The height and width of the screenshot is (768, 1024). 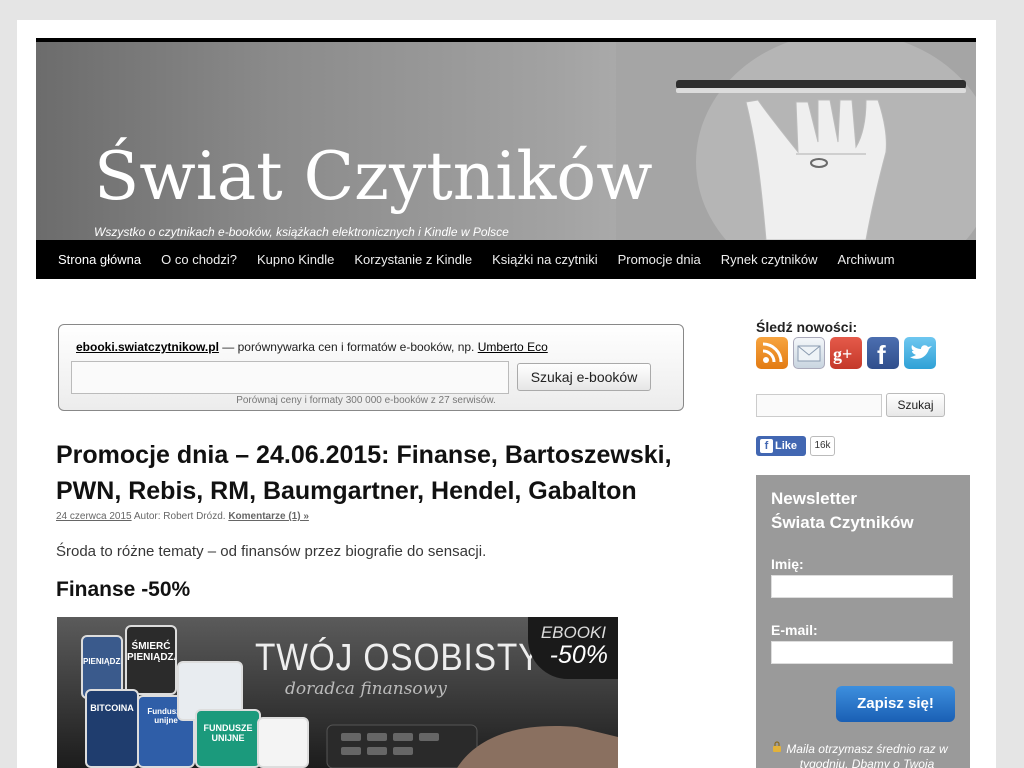 What do you see at coordinates (228, 733) in the screenshot?
I see `book-6-title: FUNDUSZE UNIJNE` at bounding box center [228, 733].